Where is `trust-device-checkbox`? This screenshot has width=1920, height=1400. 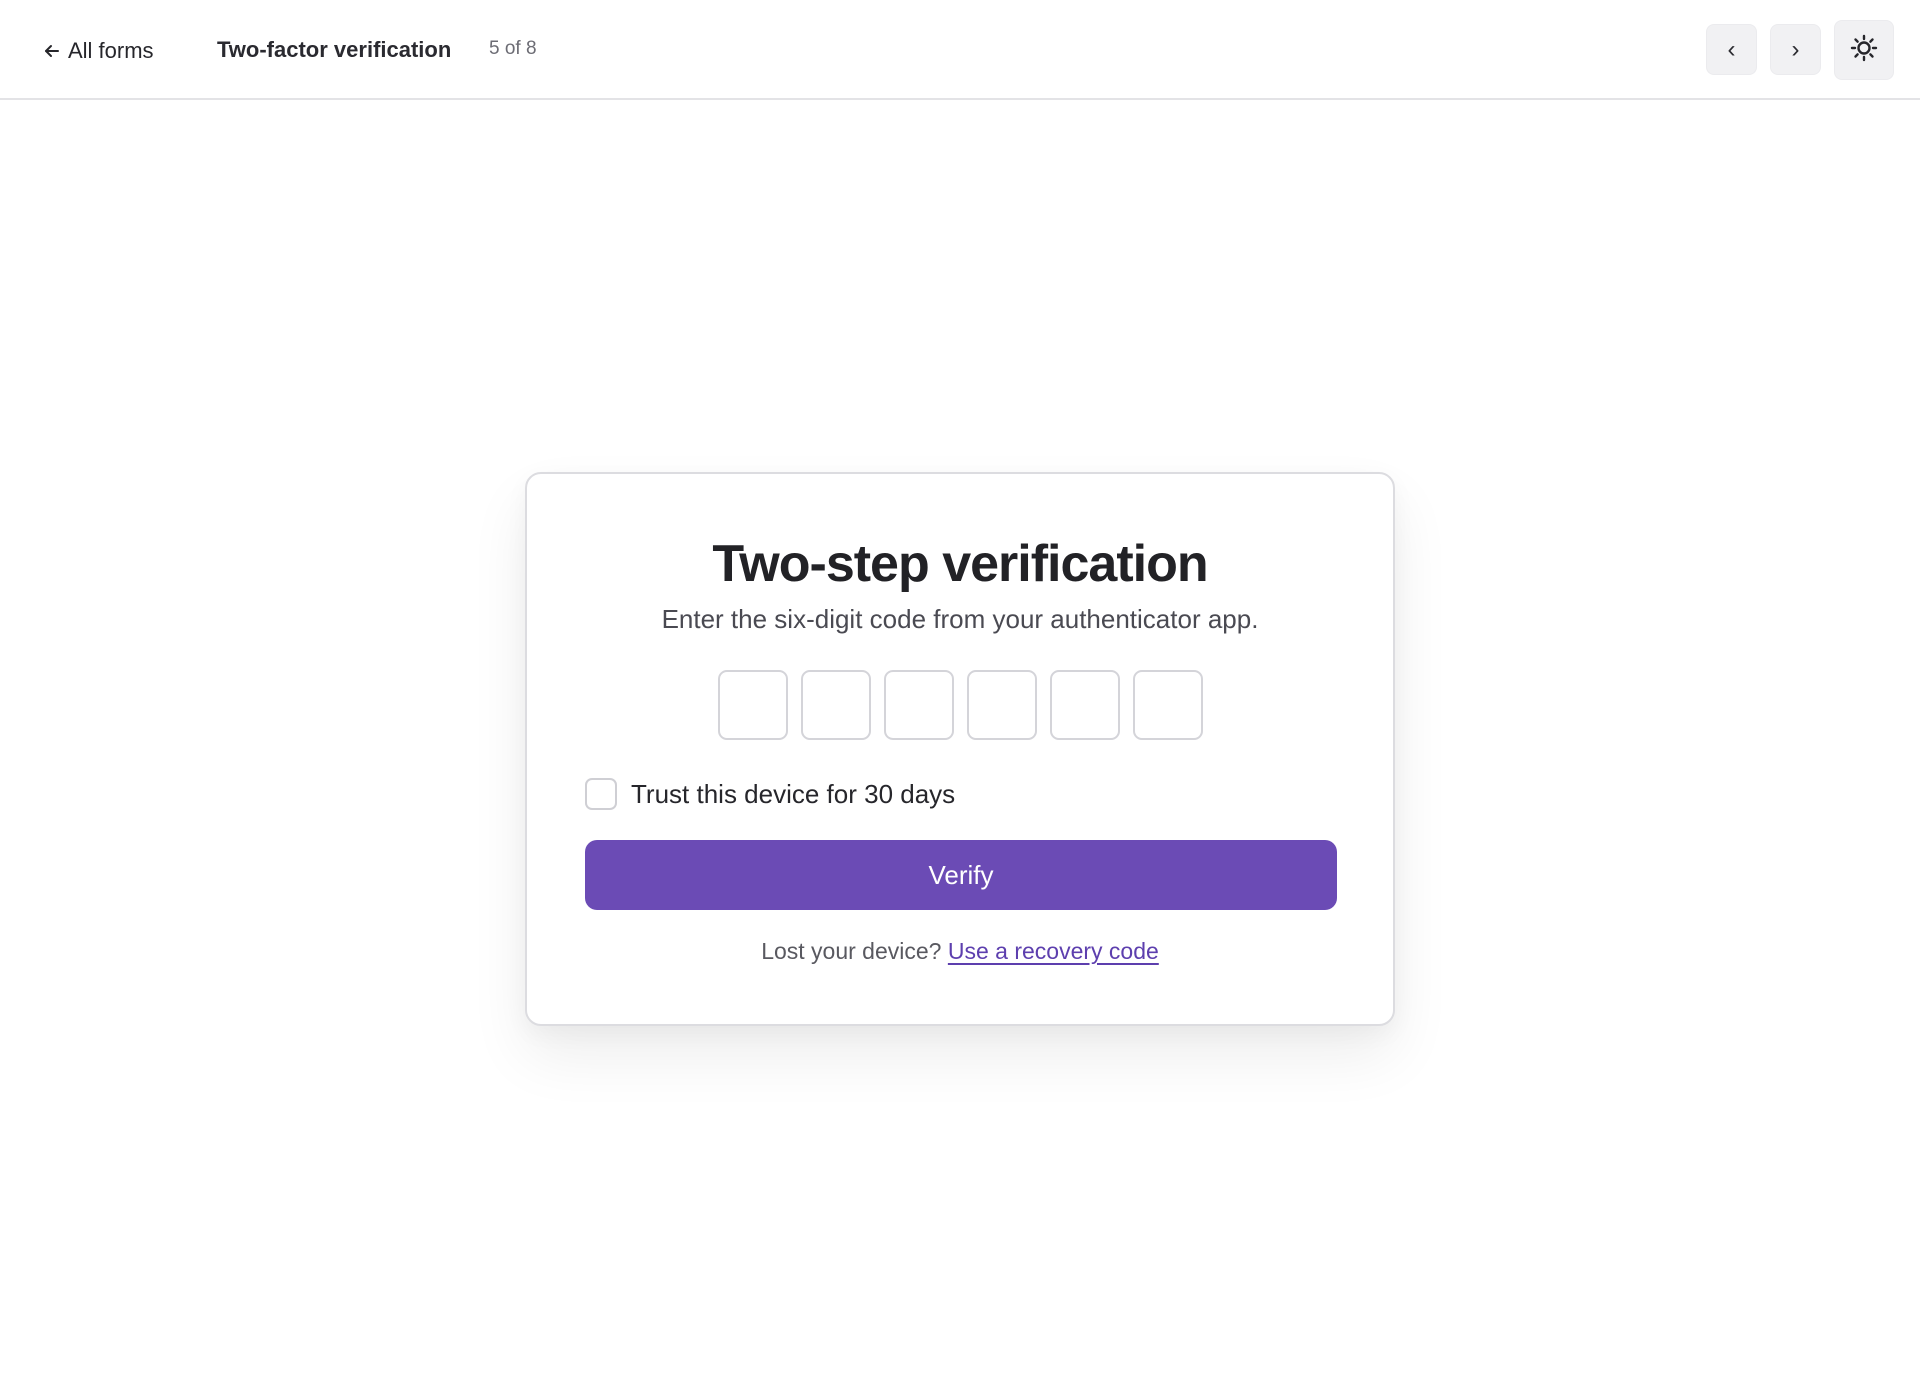
trust-device-checkbox is located at coordinates (601, 794).